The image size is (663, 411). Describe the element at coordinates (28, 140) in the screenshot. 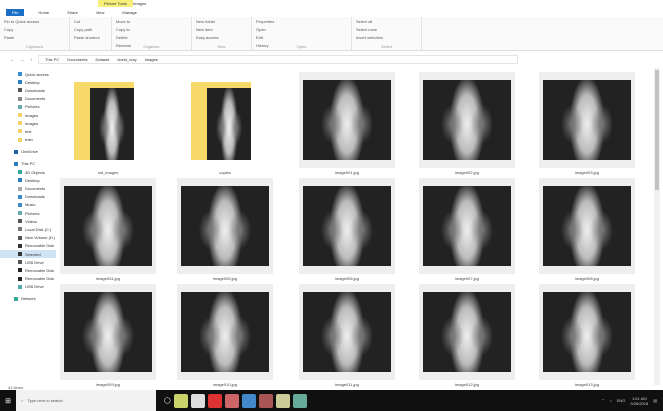

I see `sidebar-item: train` at that location.